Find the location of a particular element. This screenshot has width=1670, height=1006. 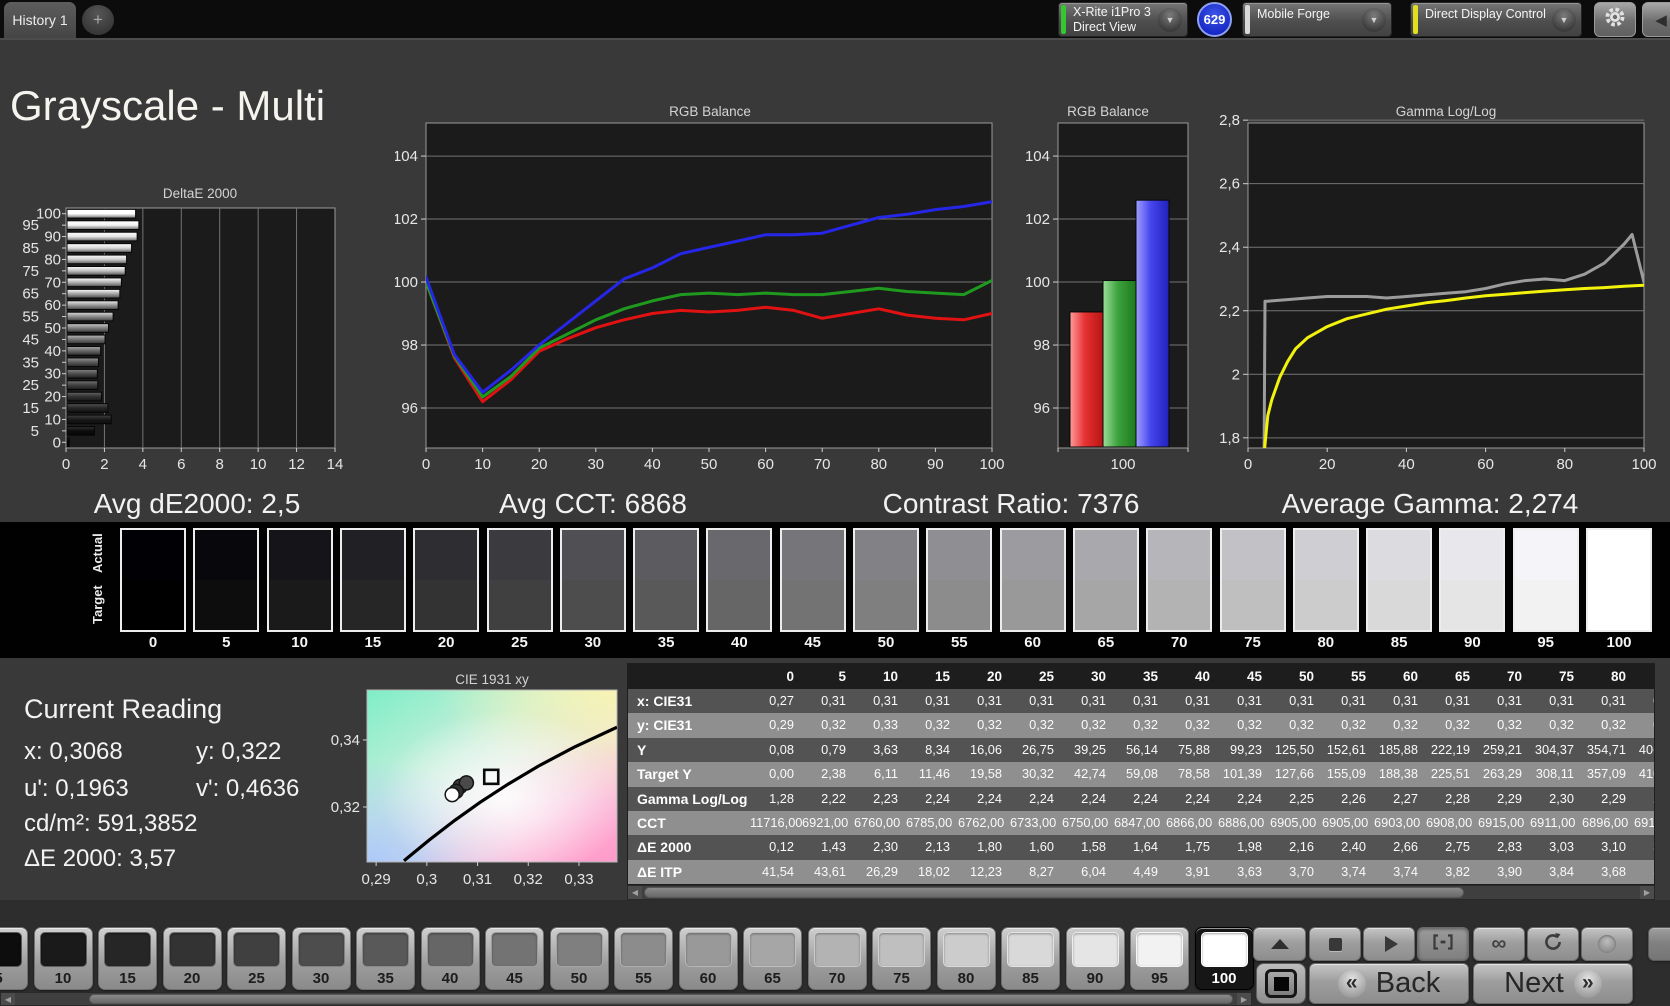

level-button-90: 90 is located at coordinates (1095, 958).